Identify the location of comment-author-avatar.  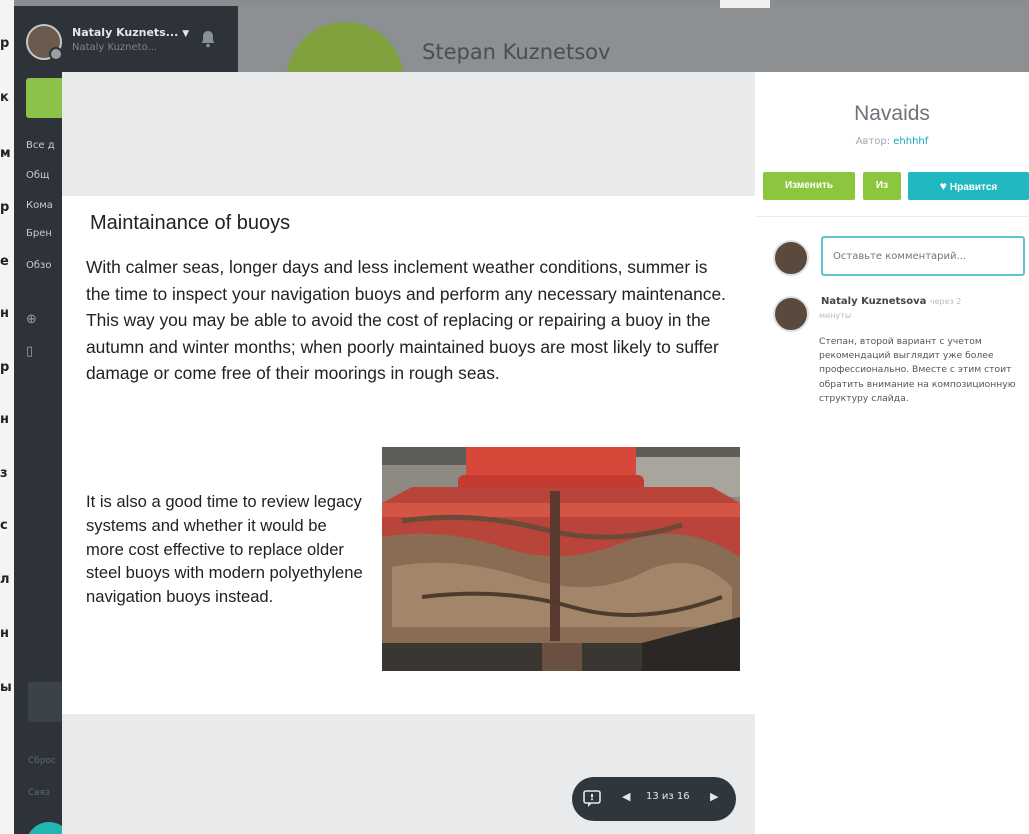
(791, 314).